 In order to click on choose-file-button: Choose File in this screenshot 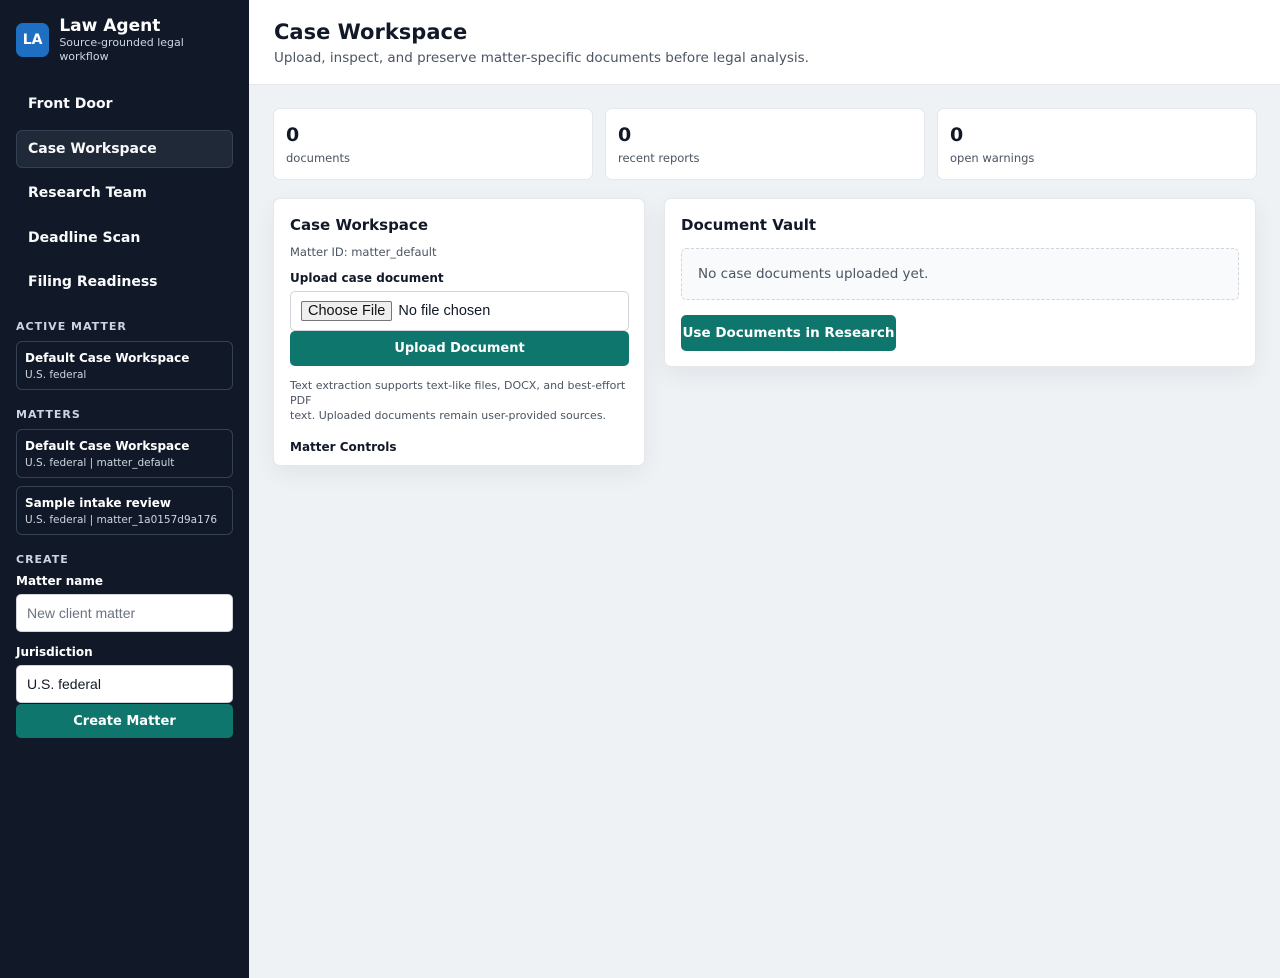, I will do `click(347, 311)`.